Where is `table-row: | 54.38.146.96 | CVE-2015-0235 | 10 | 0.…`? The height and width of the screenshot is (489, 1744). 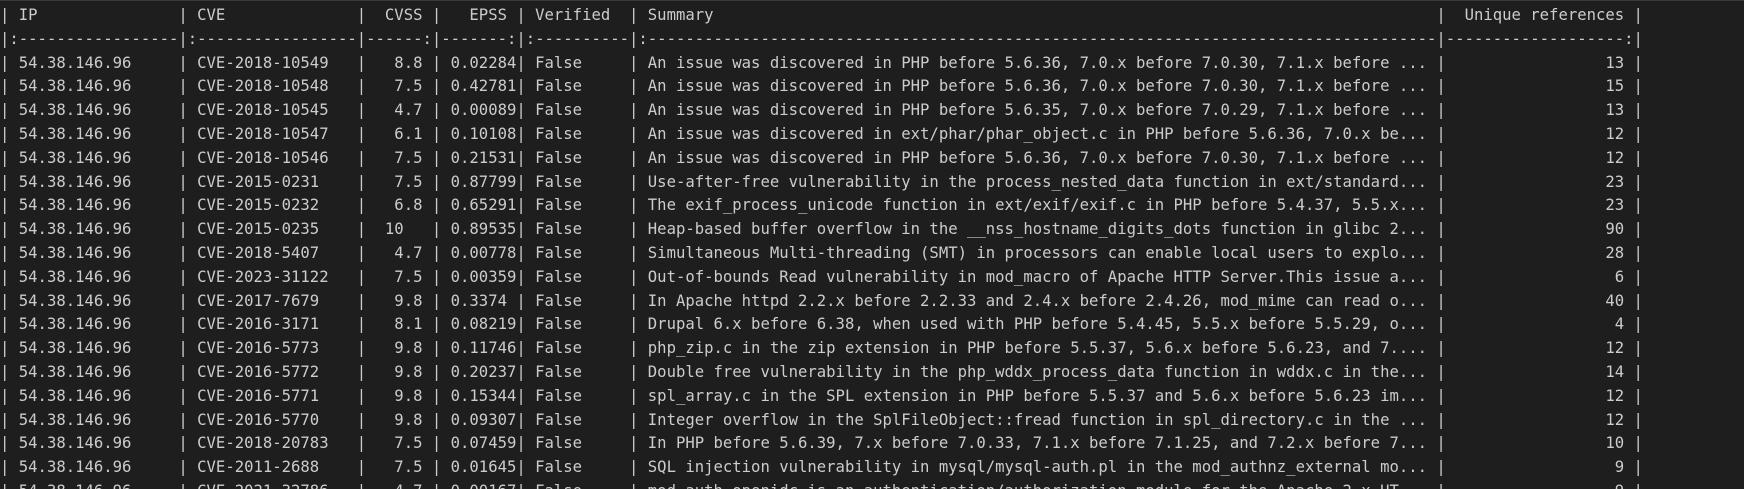 table-row: | 54.38.146.96 | CVE-2015-0235 | 10 | 0.… is located at coordinates (821, 229).